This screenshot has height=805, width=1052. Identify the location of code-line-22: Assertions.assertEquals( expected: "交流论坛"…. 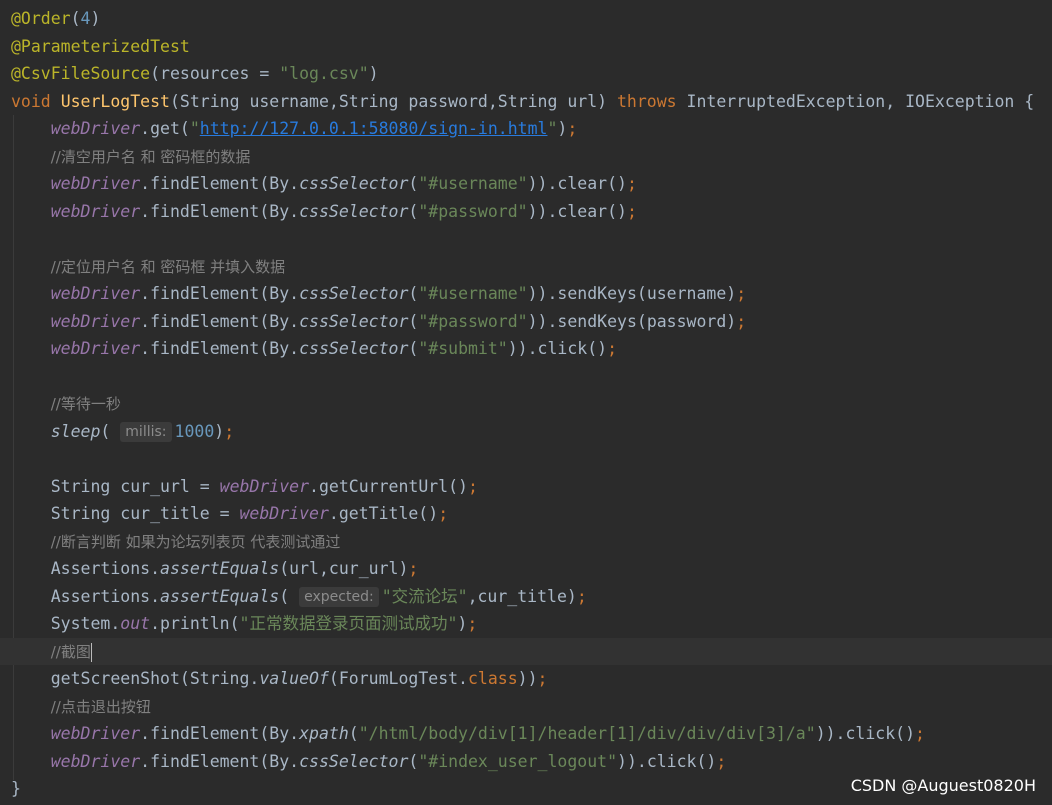
(526, 597).